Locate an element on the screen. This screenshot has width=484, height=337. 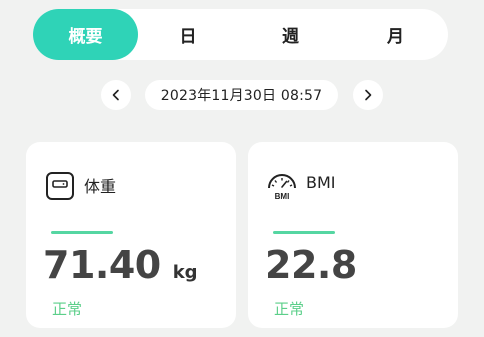
bmi-accent-line is located at coordinates (304, 232).